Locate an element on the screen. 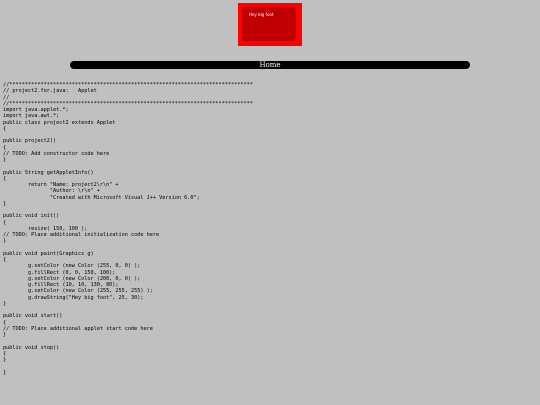 This screenshot has height=405, width=540. home-nav-bar: Home is located at coordinates (270, 65).